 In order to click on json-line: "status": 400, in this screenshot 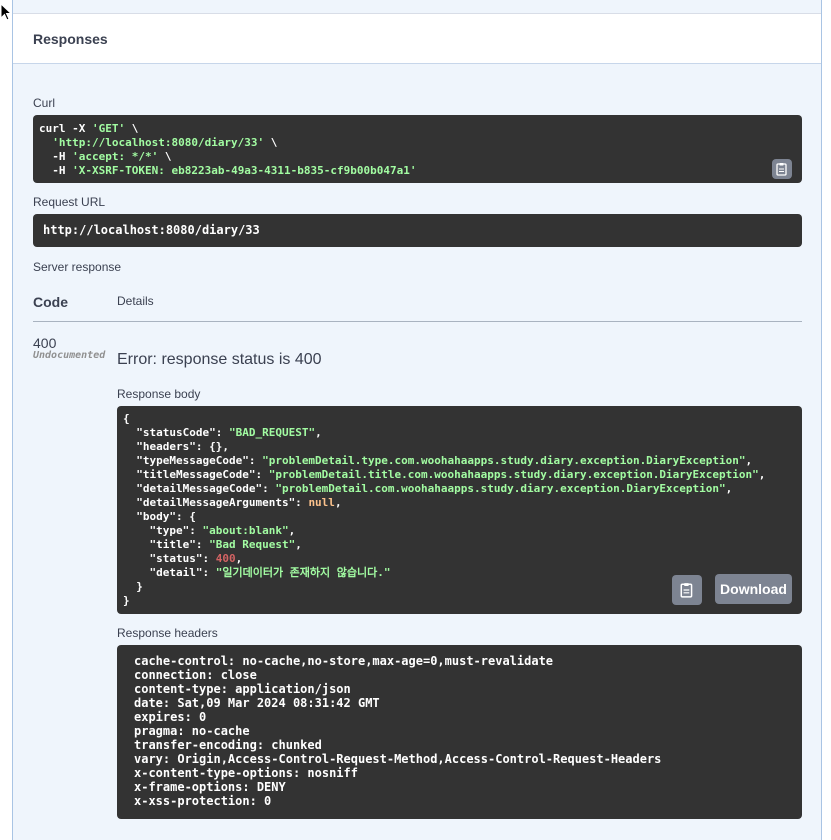, I will do `click(459, 559)`.